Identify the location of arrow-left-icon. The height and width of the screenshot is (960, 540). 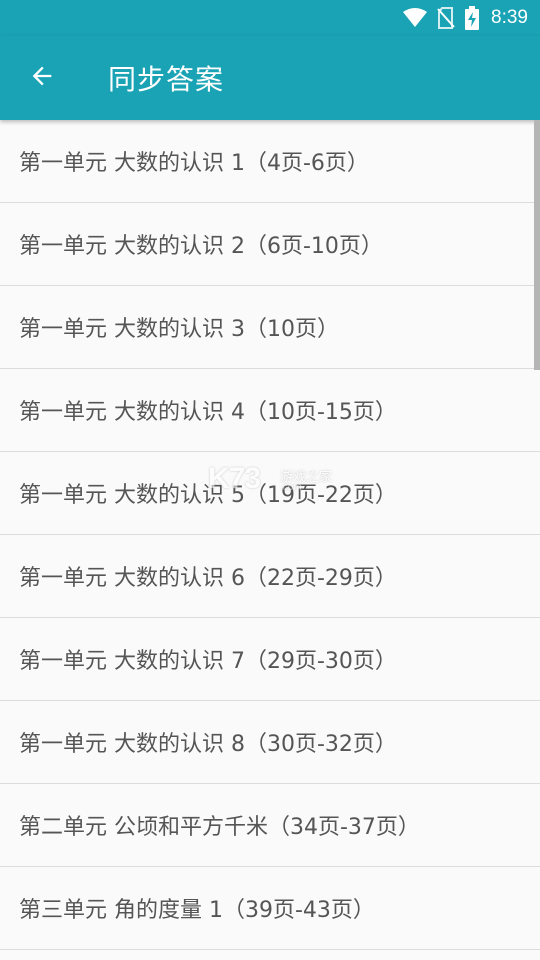
(42, 78).